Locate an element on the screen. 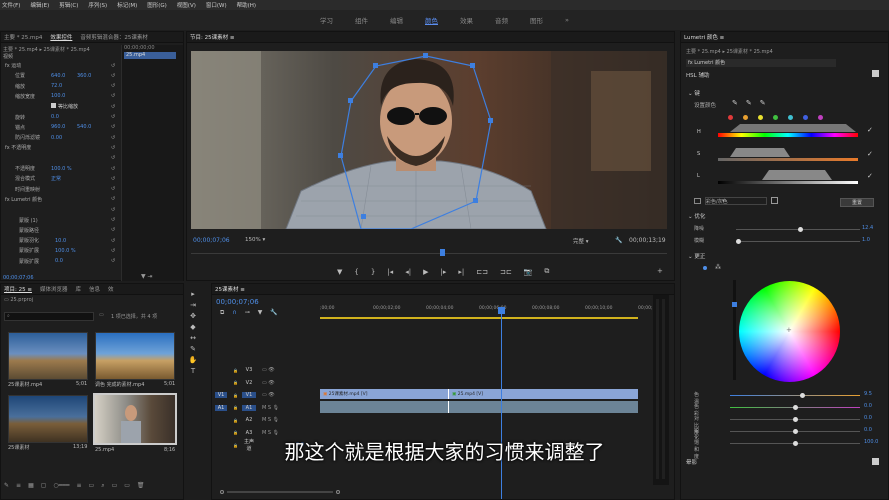 Image resolution: width=889 pixels, height=500 pixels. menu-item: 帮助(H) is located at coordinates (246, 5).